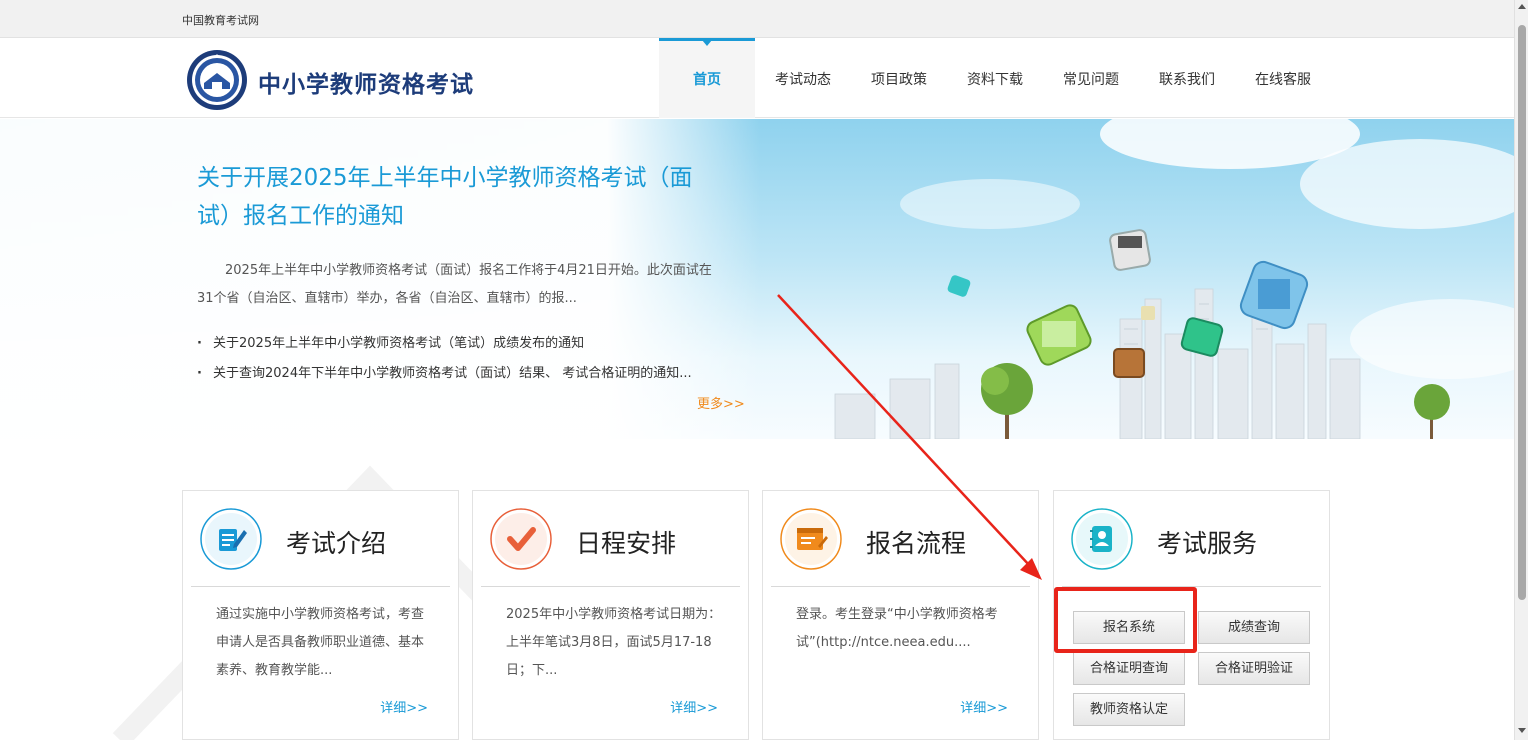 The image size is (1528, 740). What do you see at coordinates (1254, 627) in the screenshot?
I see `score-query-button: 成绩查询` at bounding box center [1254, 627].